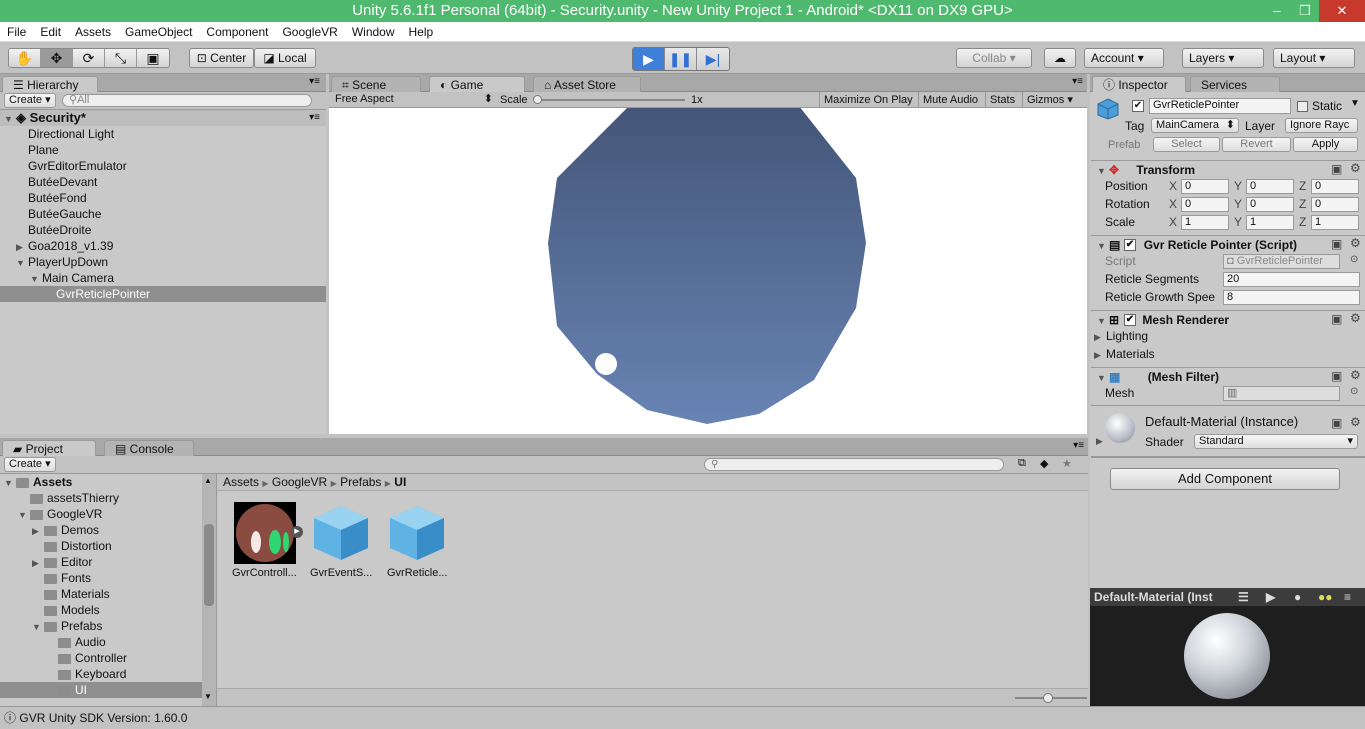 This screenshot has height=729, width=1365. What do you see at coordinates (163, 278) in the screenshot?
I see `hierarchy-item: ▼ Main Camera` at bounding box center [163, 278].